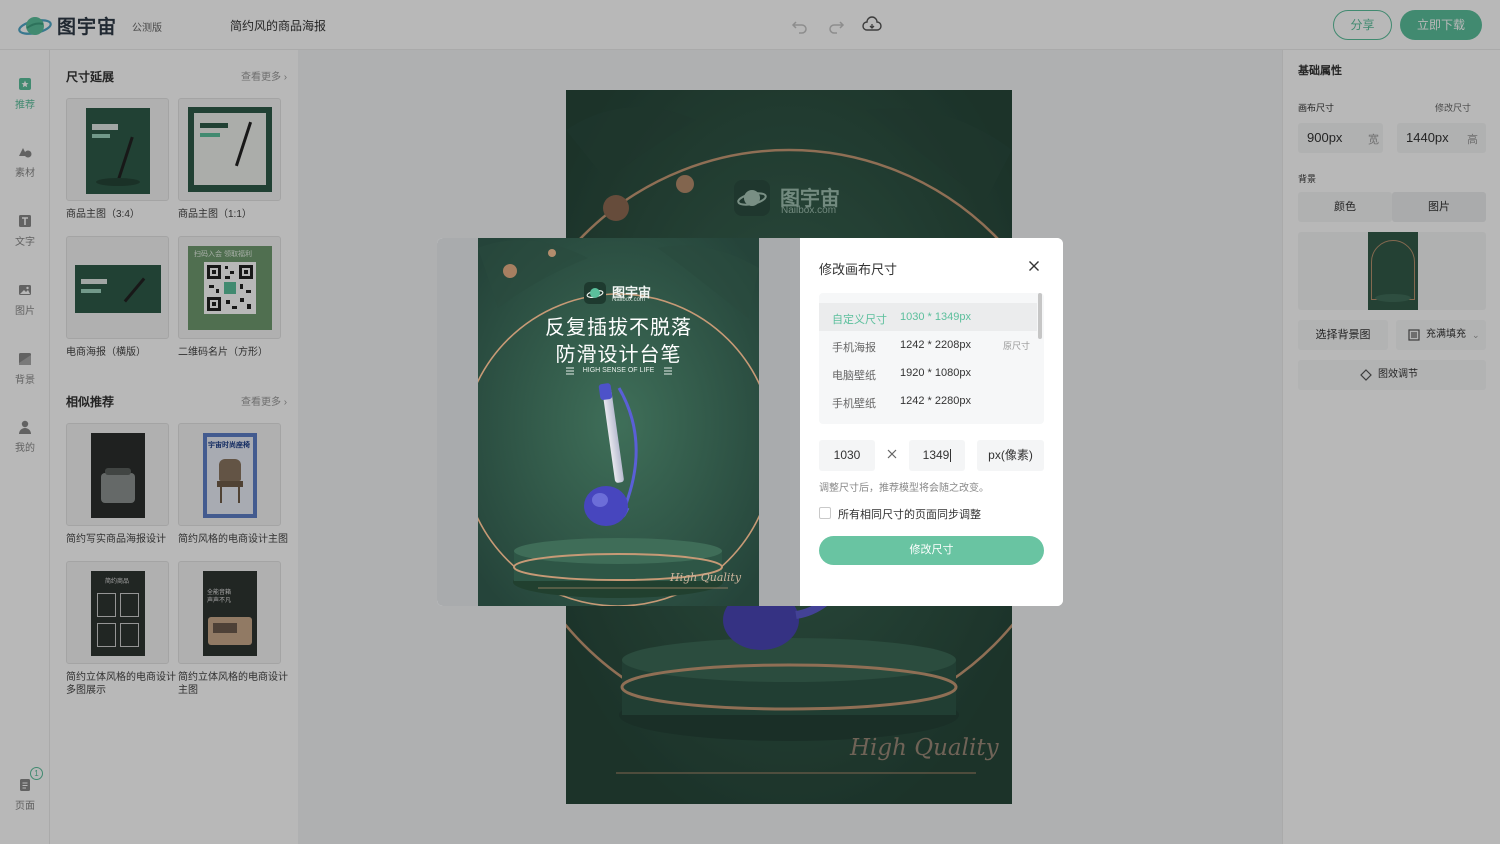  I want to click on resize-submit-button: 修改尺寸, so click(931, 550).